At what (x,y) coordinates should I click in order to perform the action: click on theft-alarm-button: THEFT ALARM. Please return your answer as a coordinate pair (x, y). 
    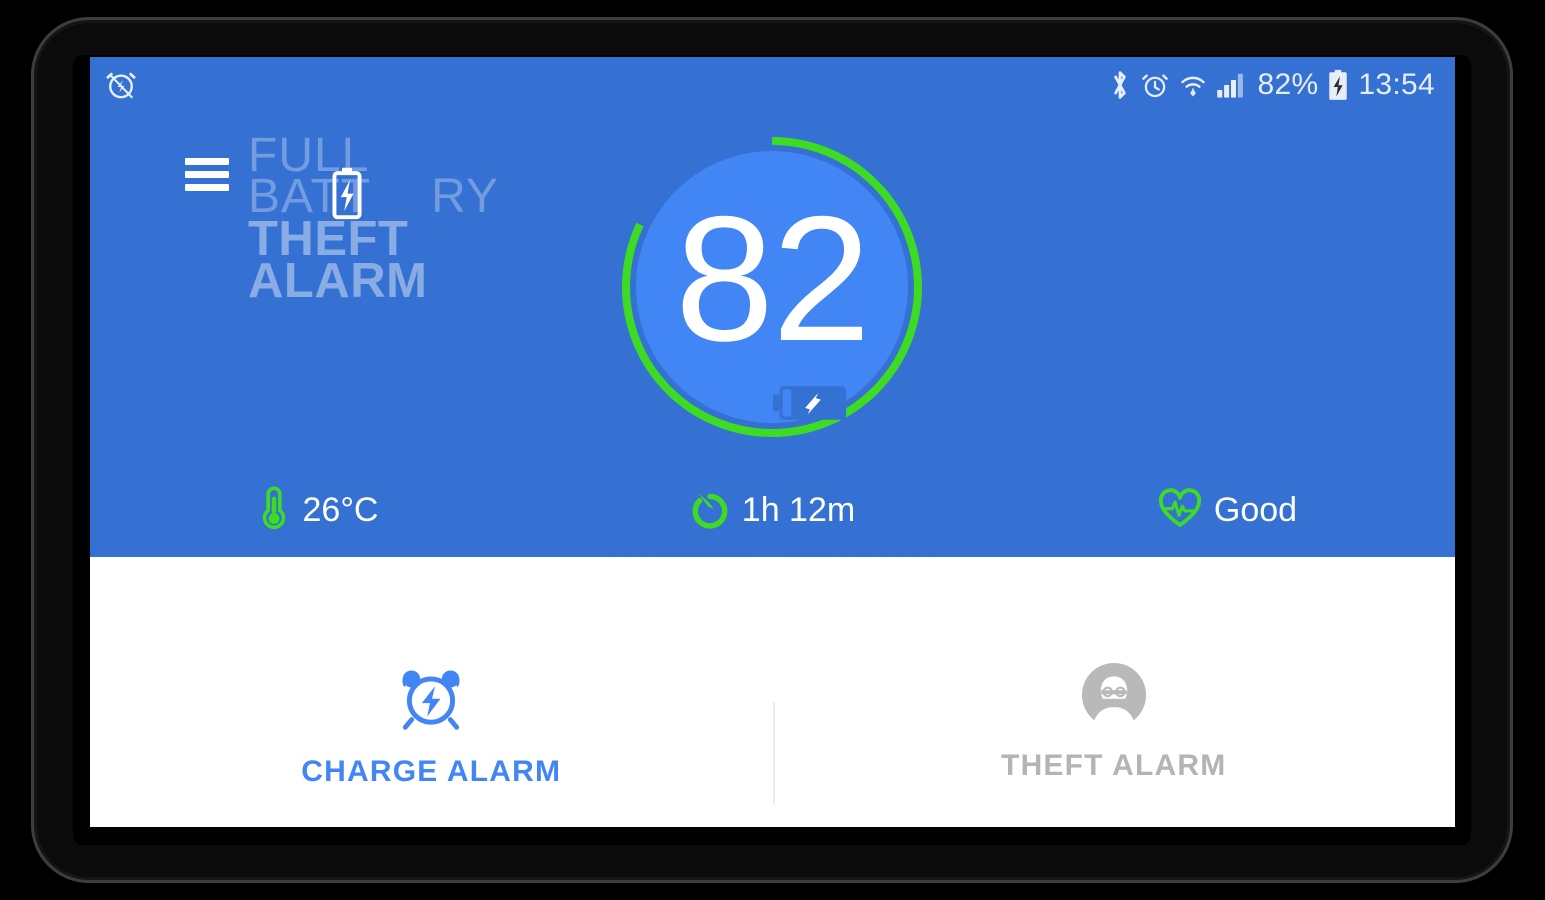
    Looking at the image, I should click on (1114, 680).